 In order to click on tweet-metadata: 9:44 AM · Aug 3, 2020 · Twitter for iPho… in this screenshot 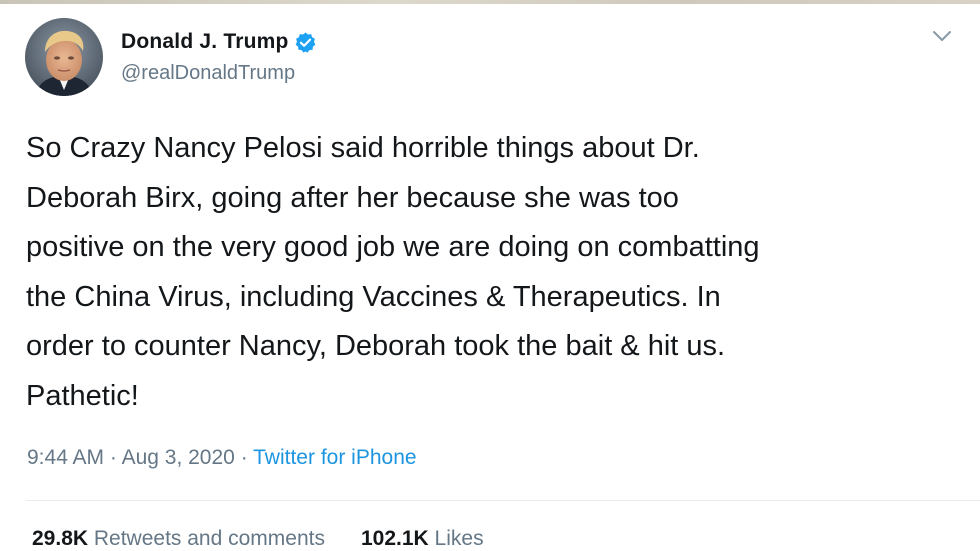, I will do `click(222, 458)`.